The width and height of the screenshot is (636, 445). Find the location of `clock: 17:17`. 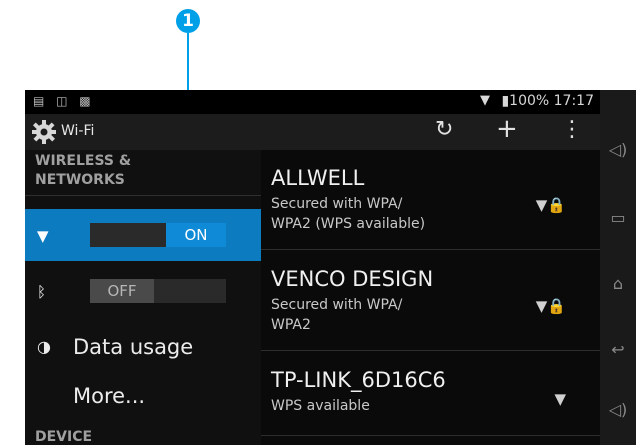

clock: 17:17 is located at coordinates (573, 101).